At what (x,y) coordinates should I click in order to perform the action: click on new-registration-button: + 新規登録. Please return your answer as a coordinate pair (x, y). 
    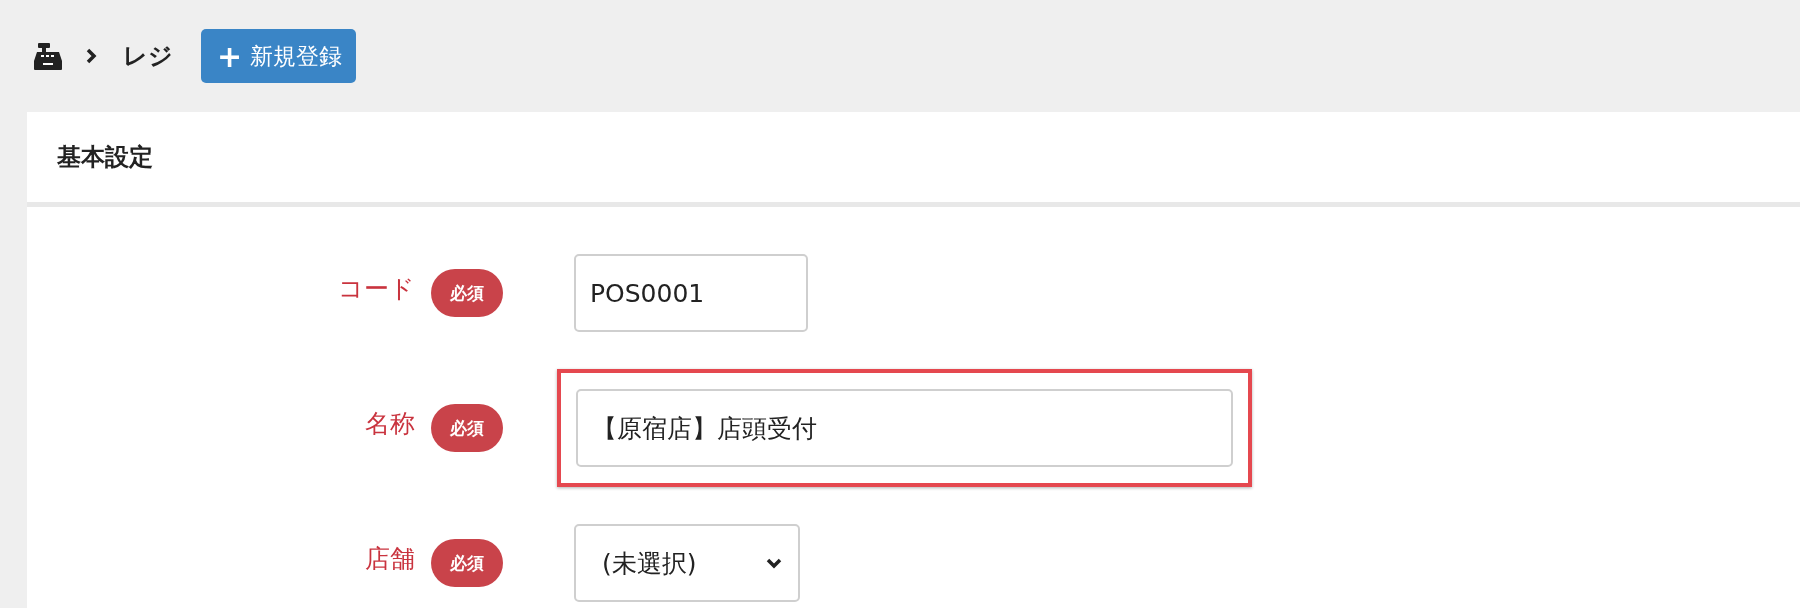
    Looking at the image, I should click on (279, 56).